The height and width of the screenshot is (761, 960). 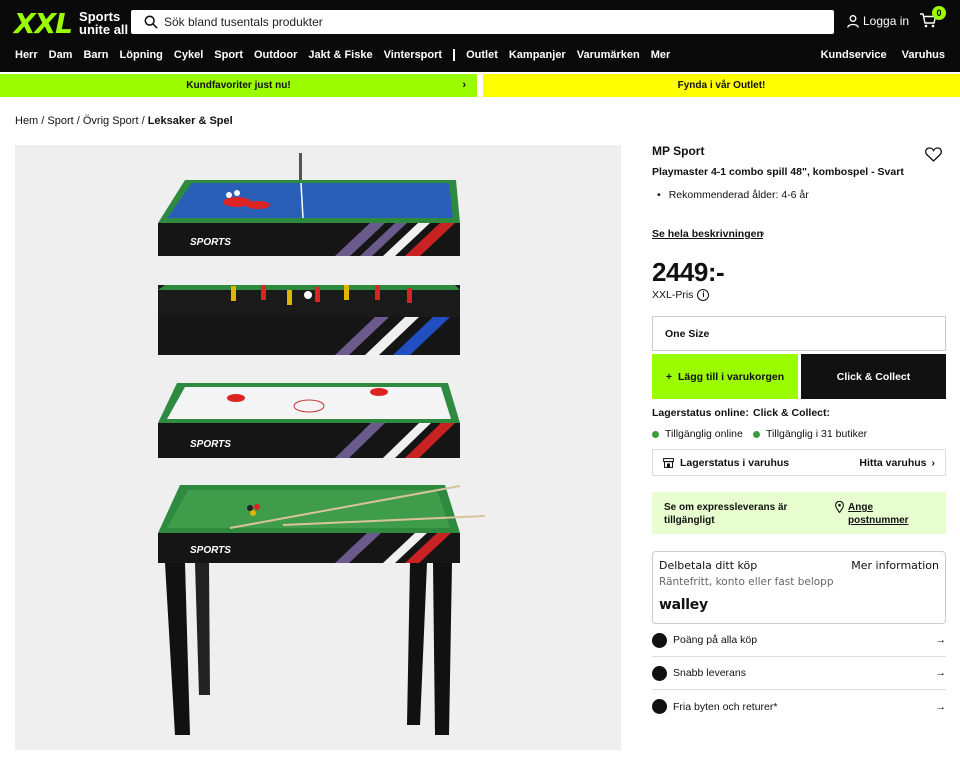 I want to click on walley-subtext: Räntefritt, konto eller fast belopp, so click(x=746, y=582).